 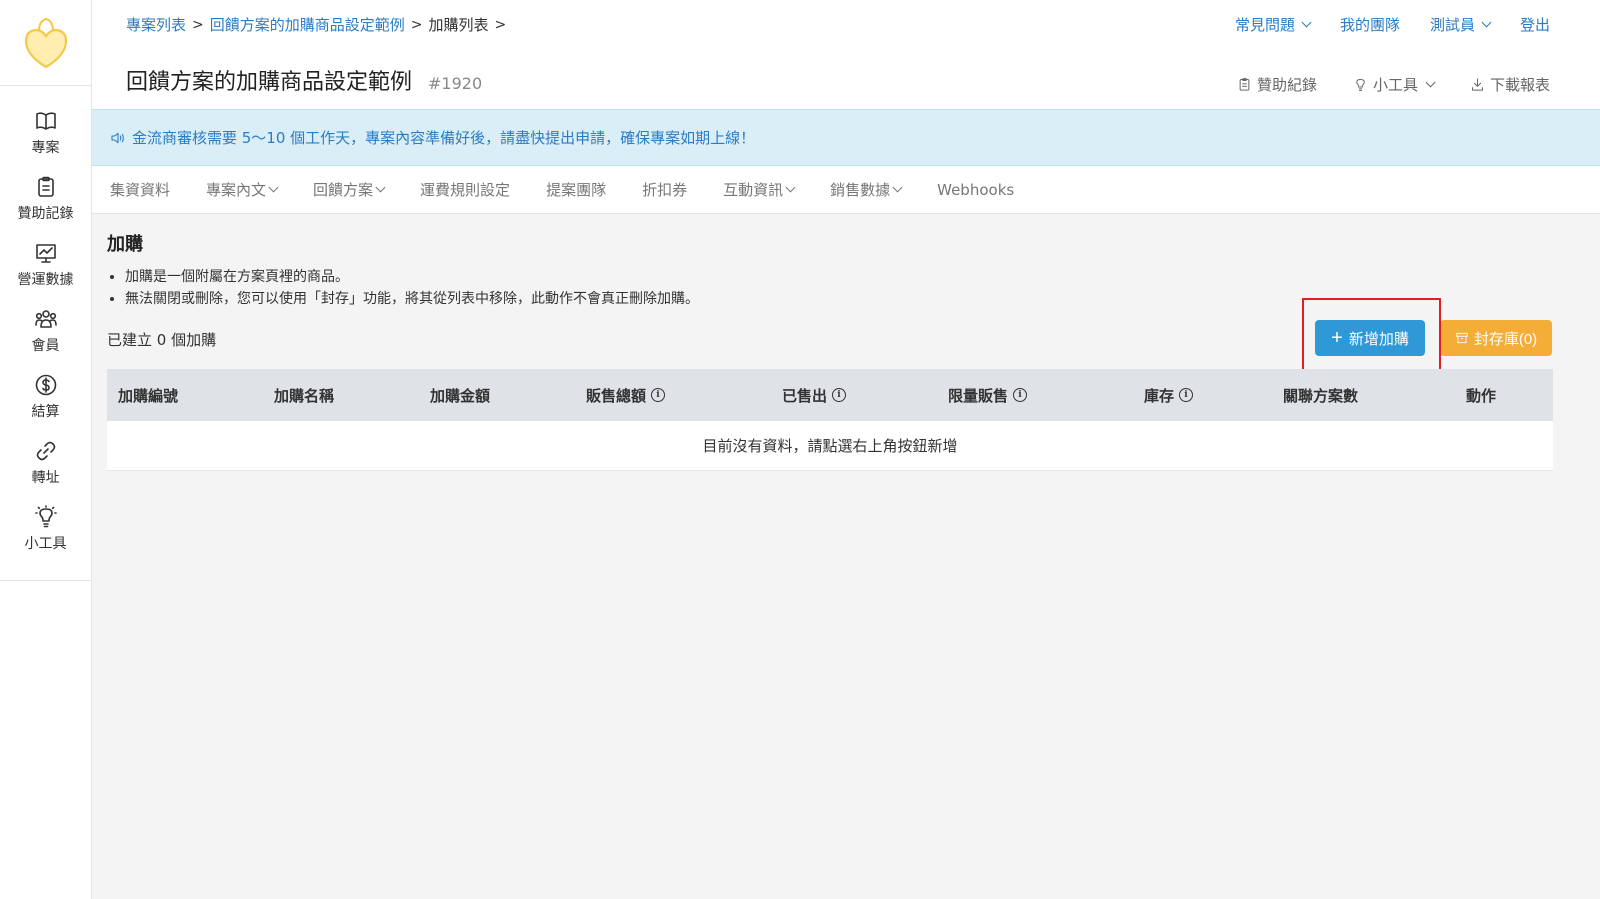 I want to click on sidebar-item-settlement: 結算, so click(x=45, y=397).